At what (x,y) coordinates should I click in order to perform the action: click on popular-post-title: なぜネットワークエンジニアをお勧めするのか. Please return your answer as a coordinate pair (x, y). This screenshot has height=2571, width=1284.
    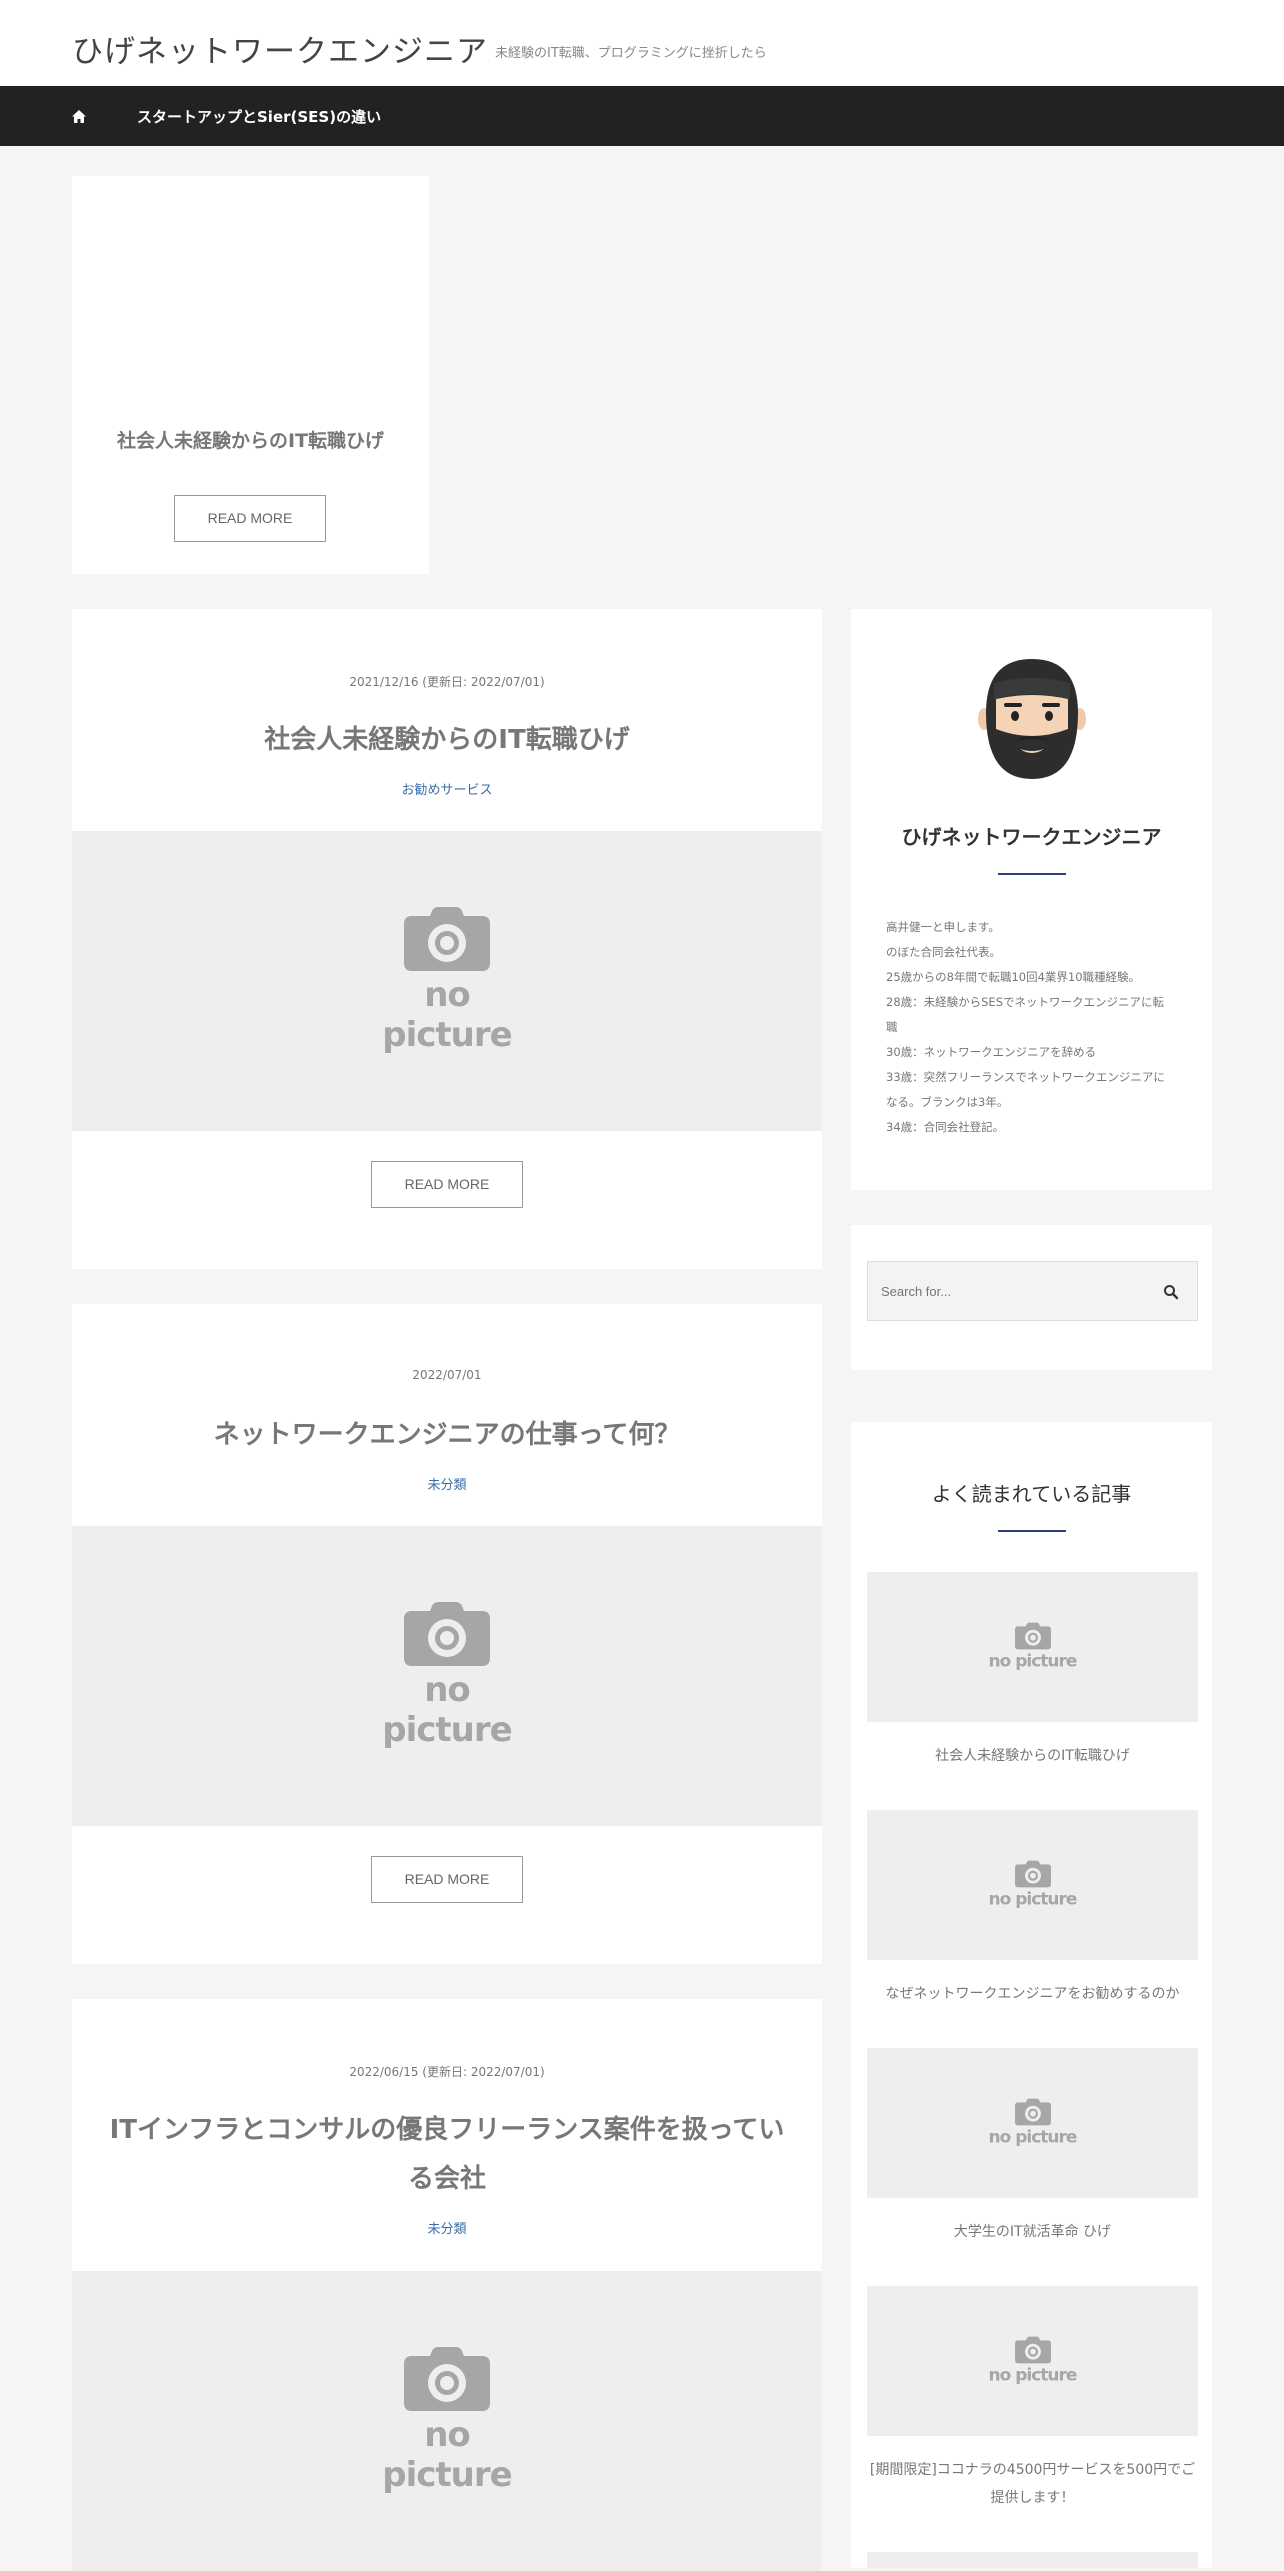
    Looking at the image, I should click on (1032, 1994).